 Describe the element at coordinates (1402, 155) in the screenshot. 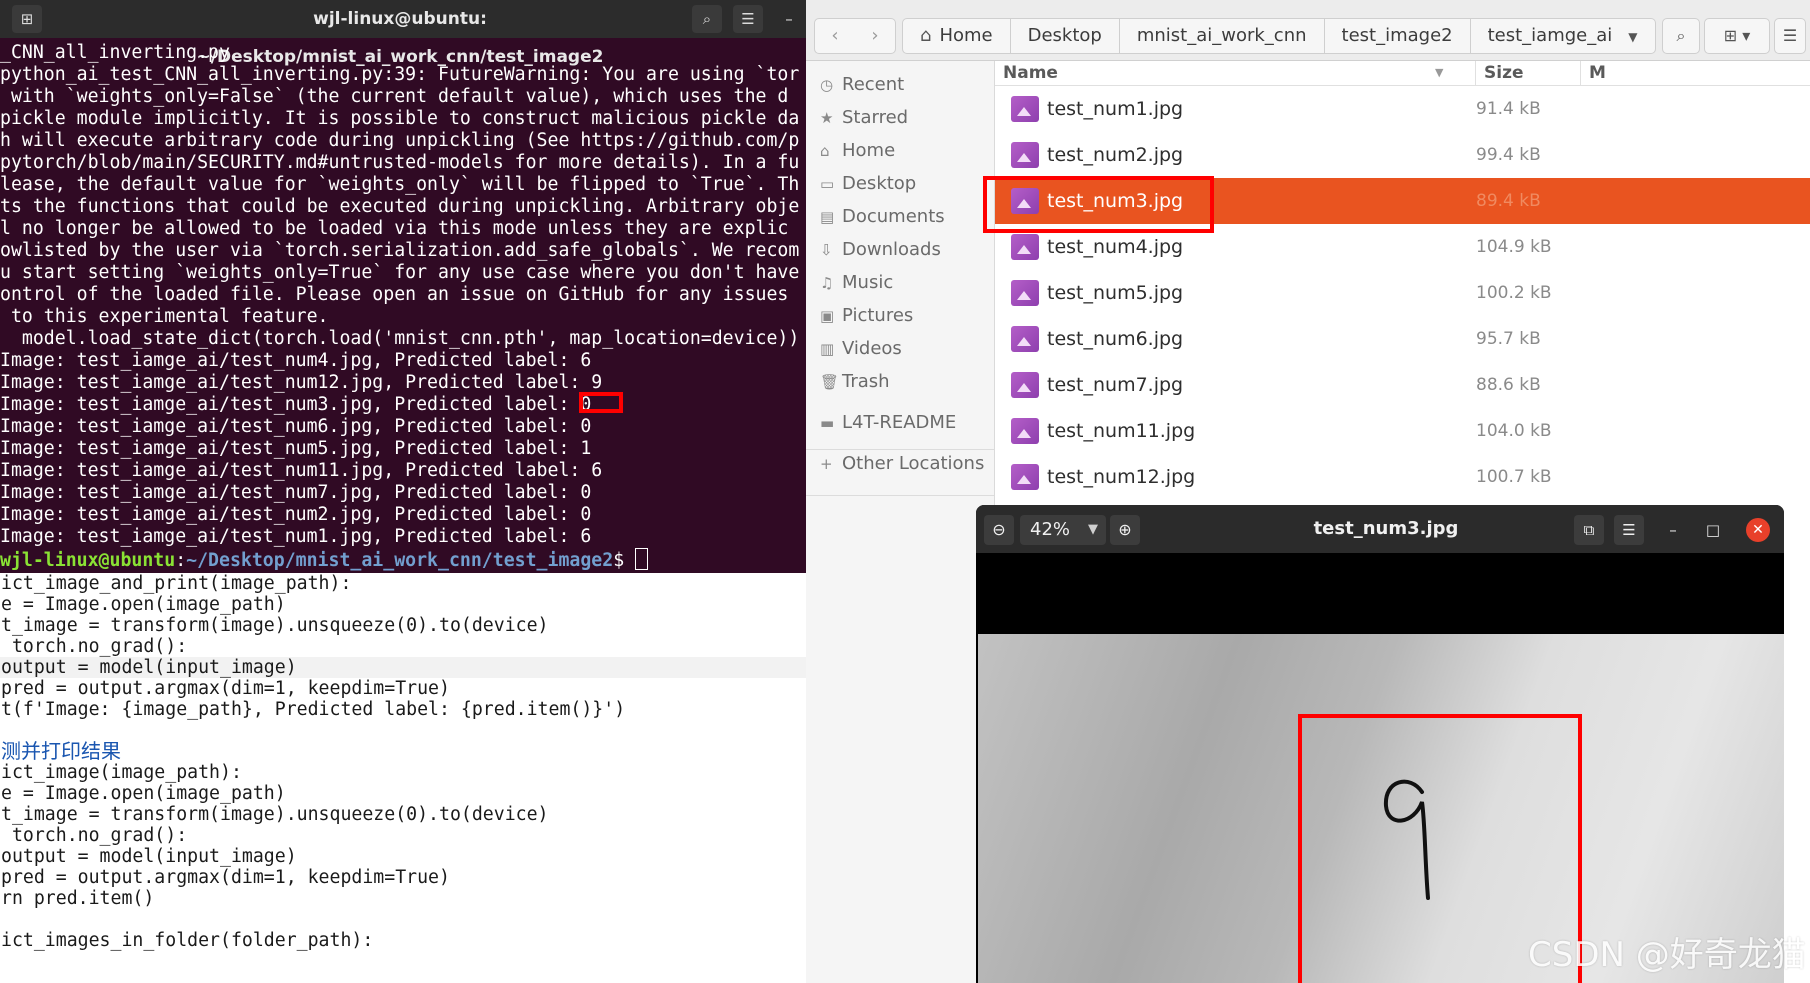

I see `file-row: test_num2.jpg 99.4 kB` at that location.